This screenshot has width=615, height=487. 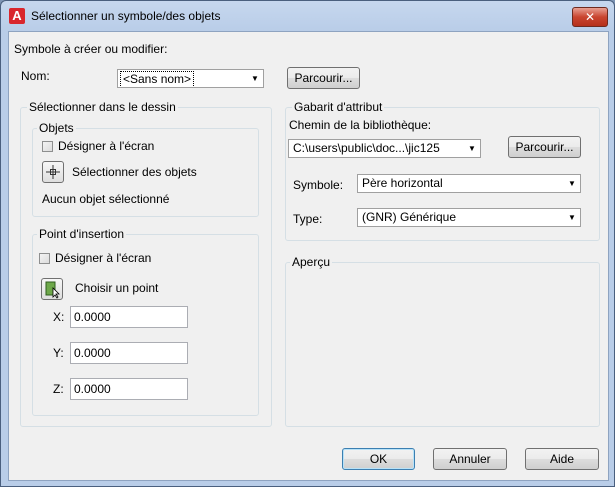 What do you see at coordinates (106, 146) in the screenshot?
I see `objects-designate-label: Désigner à l'écran` at bounding box center [106, 146].